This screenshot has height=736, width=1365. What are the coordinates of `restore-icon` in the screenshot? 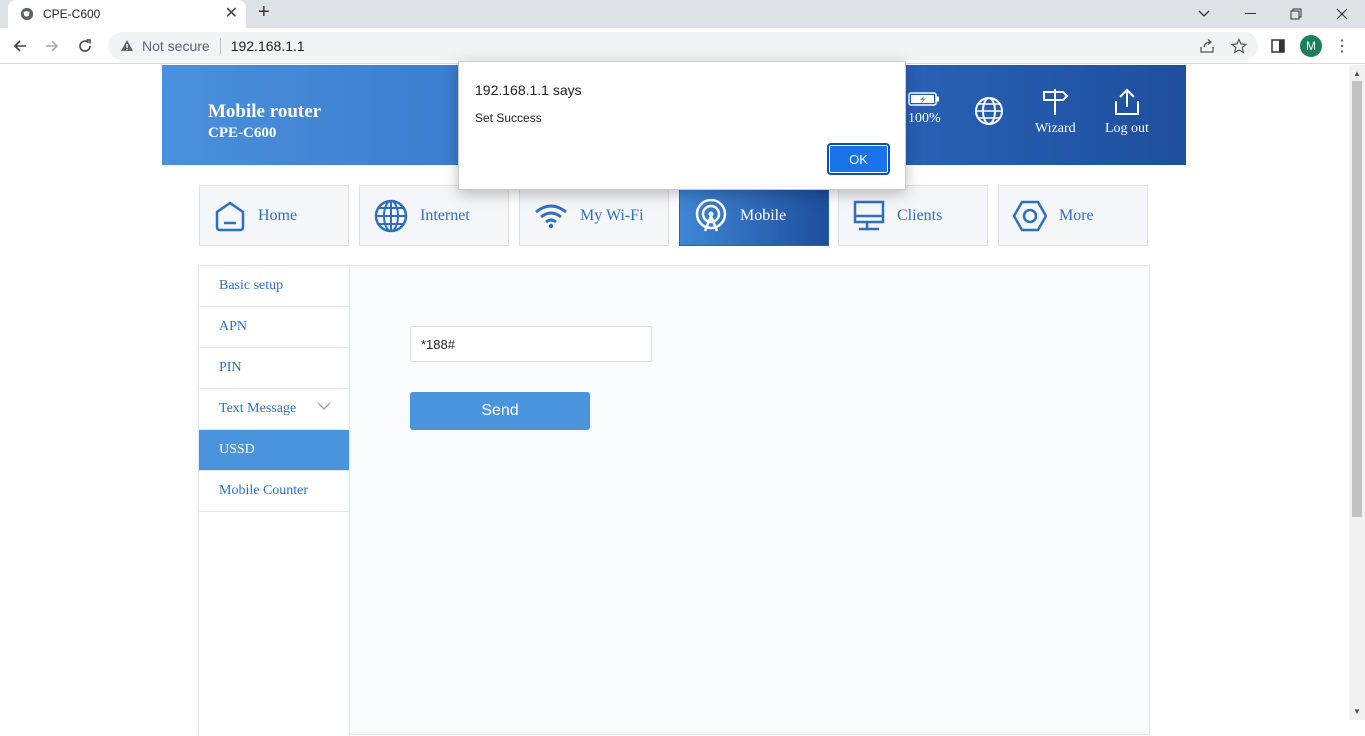 It's located at (1296, 14).